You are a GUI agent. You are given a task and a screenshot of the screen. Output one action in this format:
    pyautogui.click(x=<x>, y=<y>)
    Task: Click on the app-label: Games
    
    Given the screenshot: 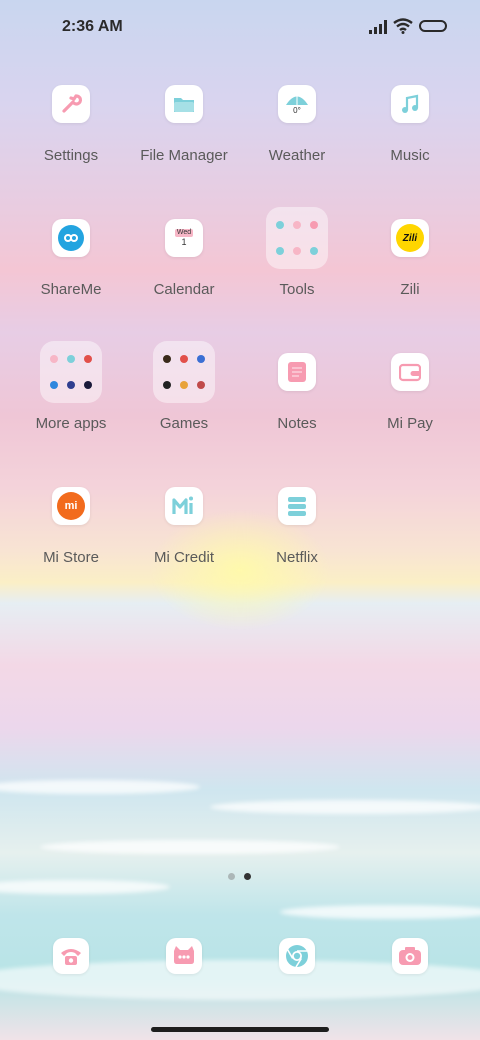 What is the action you would take?
    pyautogui.click(x=184, y=423)
    